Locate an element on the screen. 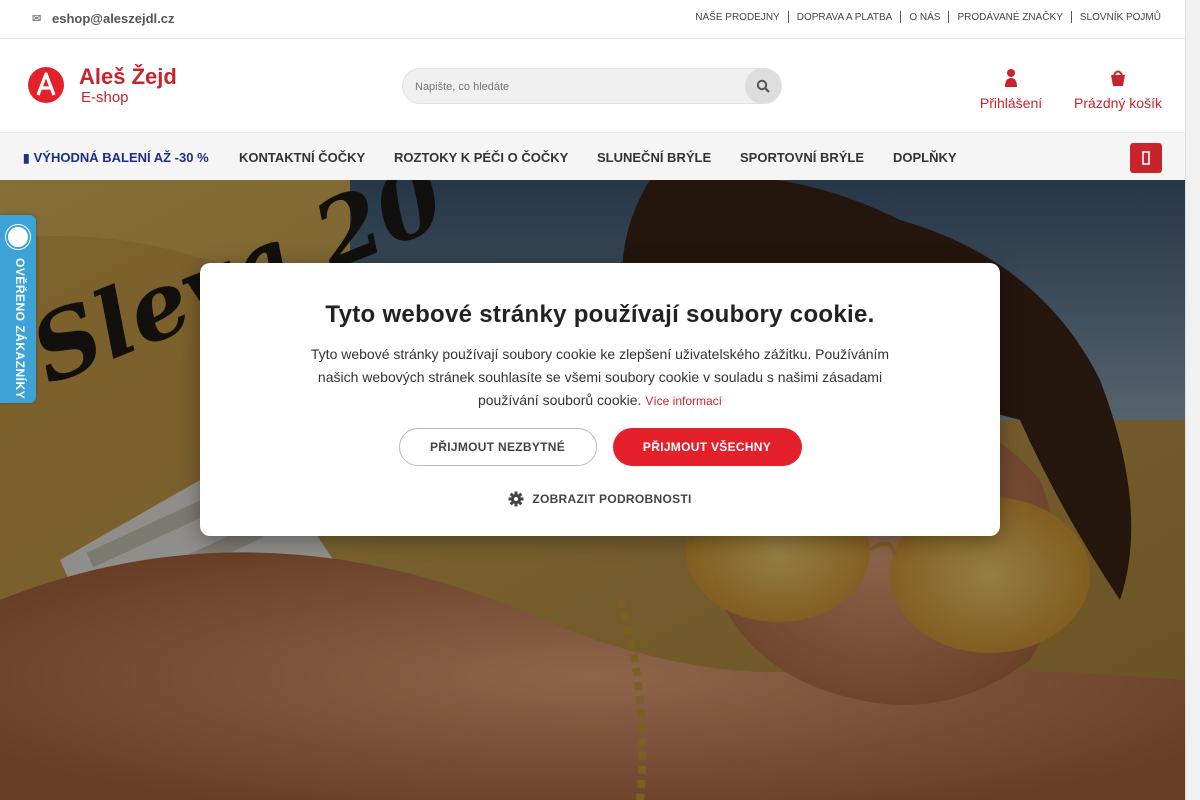 The width and height of the screenshot is (1200, 800). logo-name: Aleš Žejdl is located at coordinates (128, 76).